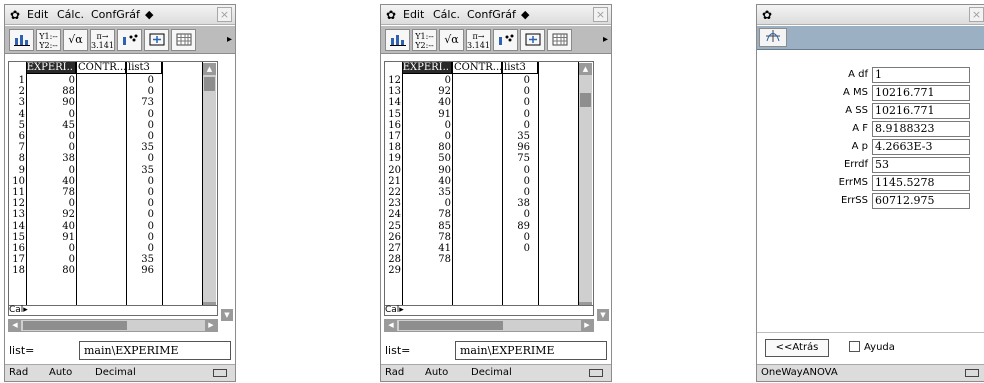  Describe the element at coordinates (427, 158) in the screenshot. I see `cell-experi: 50` at that location.